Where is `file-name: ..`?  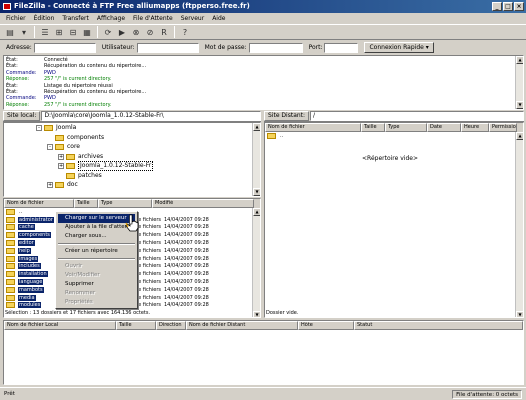
file-name: .. is located at coordinates (21, 211).